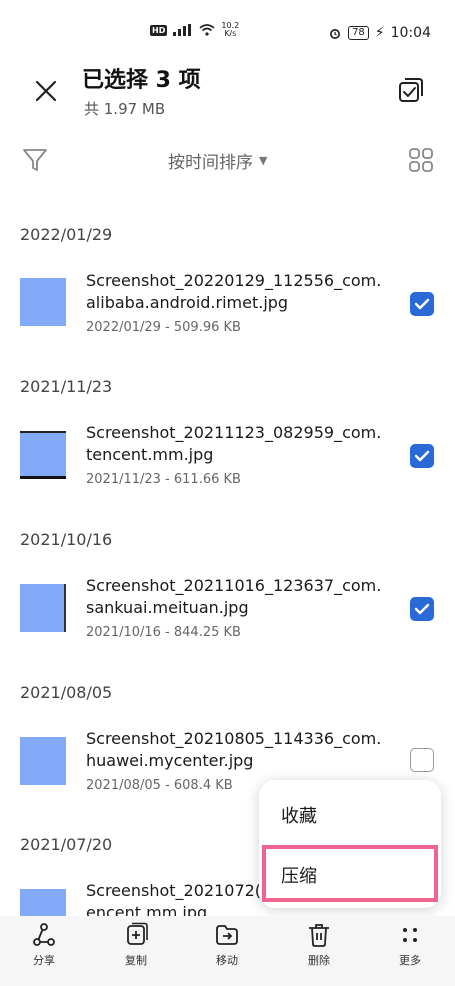 The height and width of the screenshot is (986, 455). Describe the element at coordinates (227, 92) in the screenshot. I see `selection-header: 已选择 3 项 共 1.97 MB` at that location.